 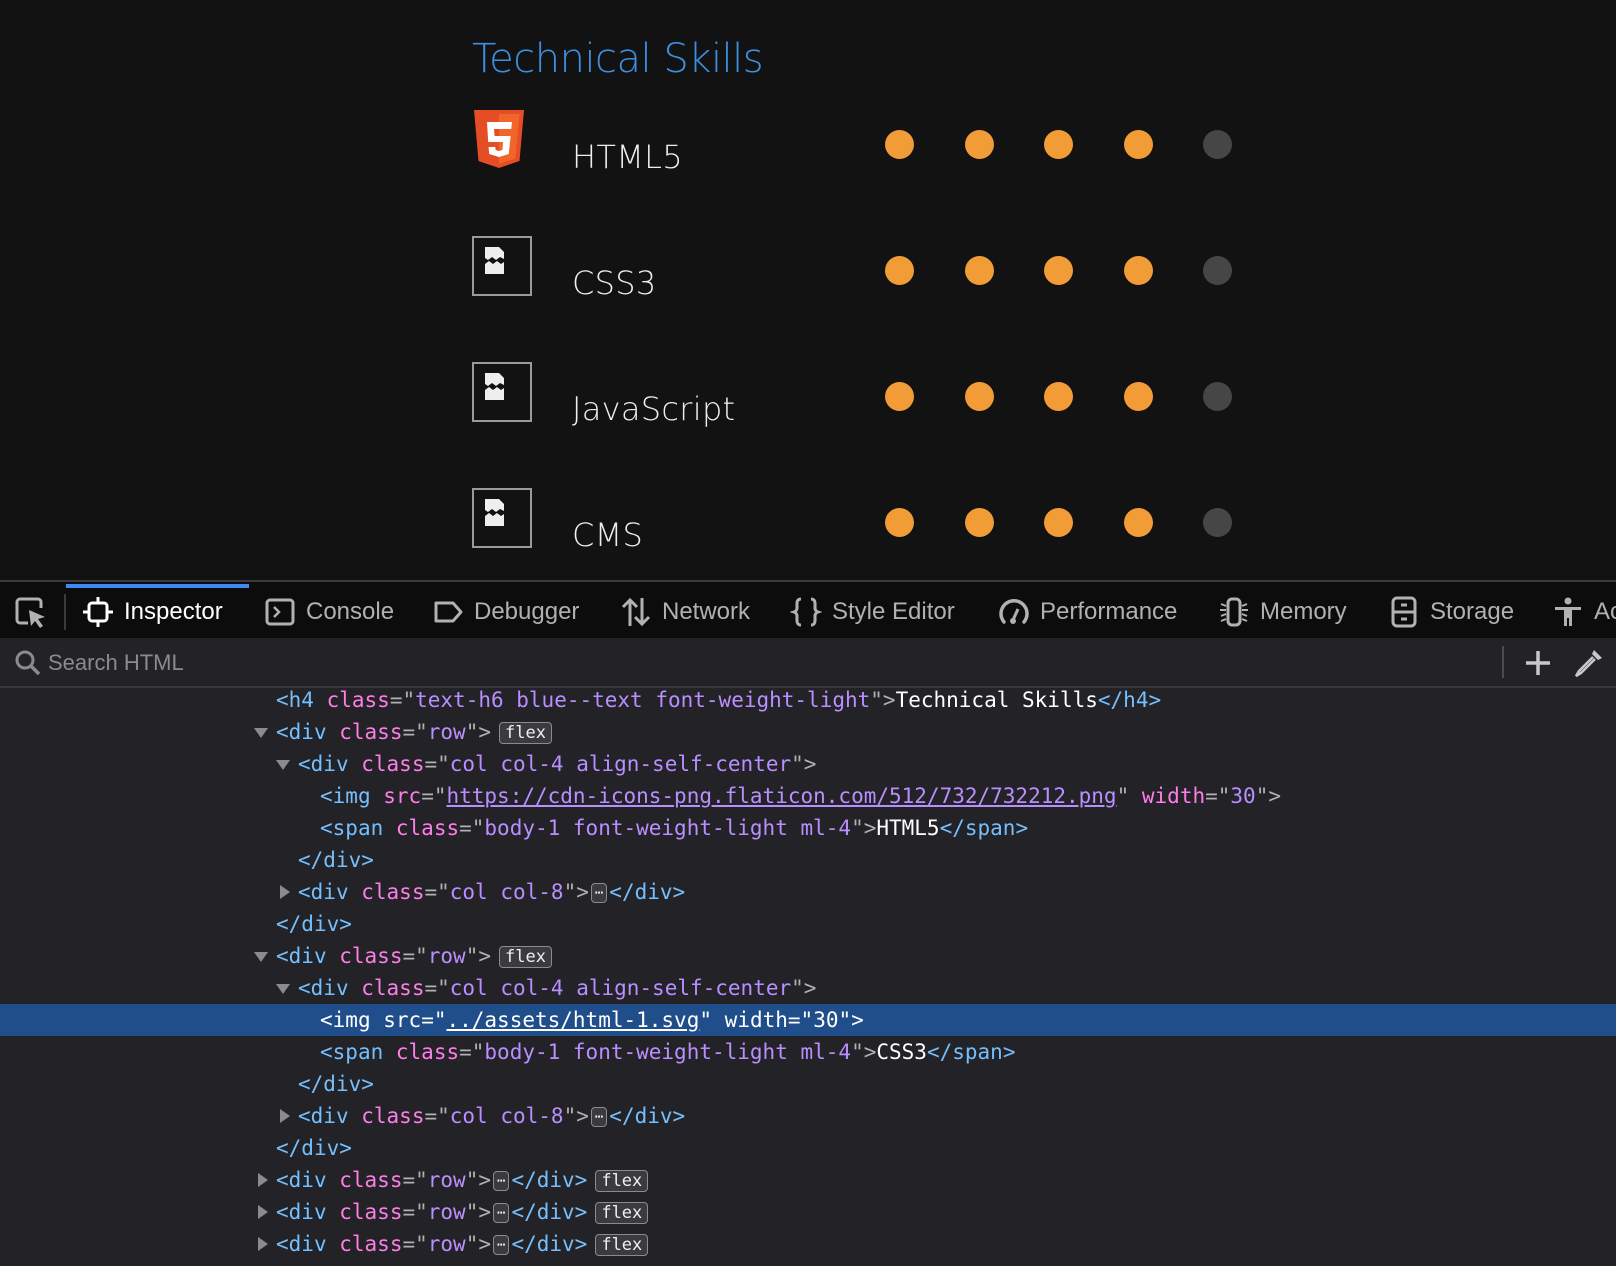 What do you see at coordinates (654, 409) in the screenshot?
I see `skill-label: JavaScript` at bounding box center [654, 409].